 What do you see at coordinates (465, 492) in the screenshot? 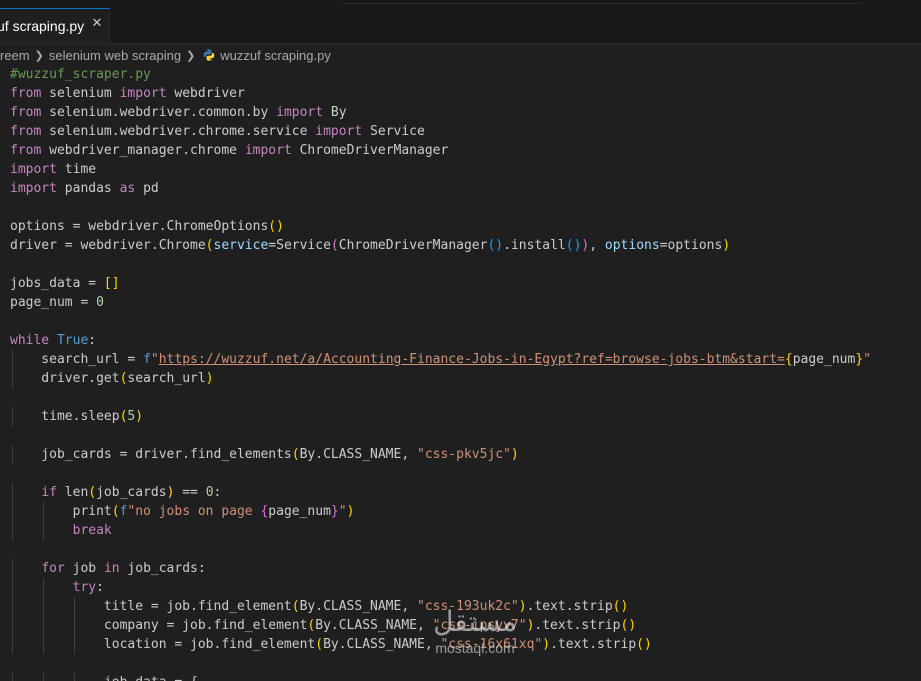
I see `code-line: if len(job_cards) == 0:` at bounding box center [465, 492].